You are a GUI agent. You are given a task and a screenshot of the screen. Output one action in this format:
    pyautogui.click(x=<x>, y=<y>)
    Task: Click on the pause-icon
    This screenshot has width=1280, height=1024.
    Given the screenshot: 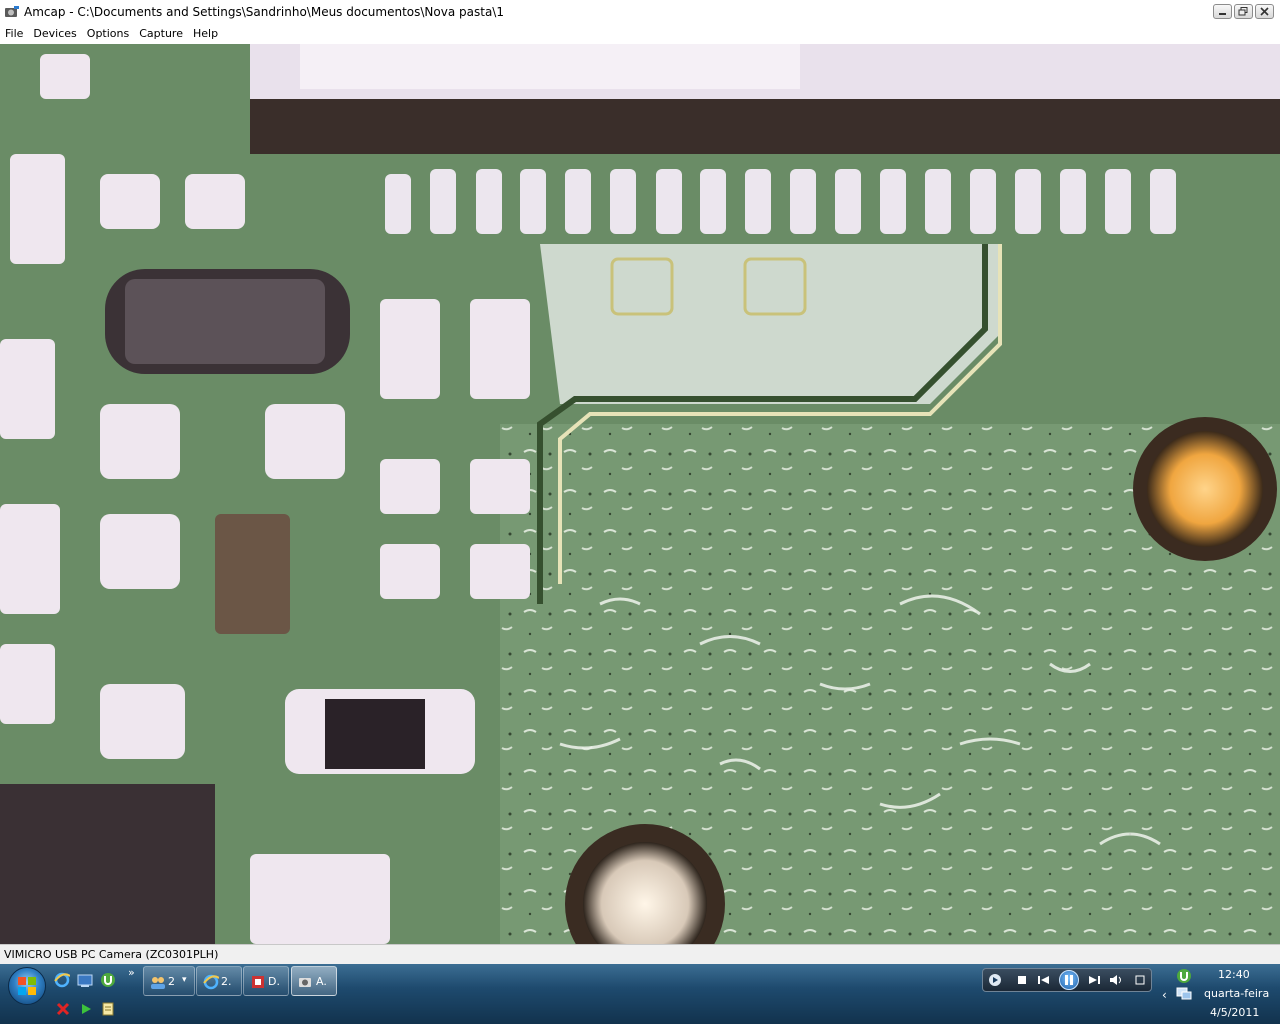 What is the action you would take?
    pyautogui.click(x=1069, y=980)
    